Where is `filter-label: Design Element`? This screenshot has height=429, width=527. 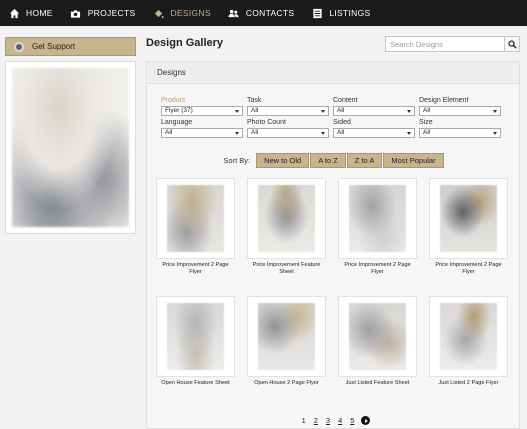 filter-label: Design Element is located at coordinates (444, 100).